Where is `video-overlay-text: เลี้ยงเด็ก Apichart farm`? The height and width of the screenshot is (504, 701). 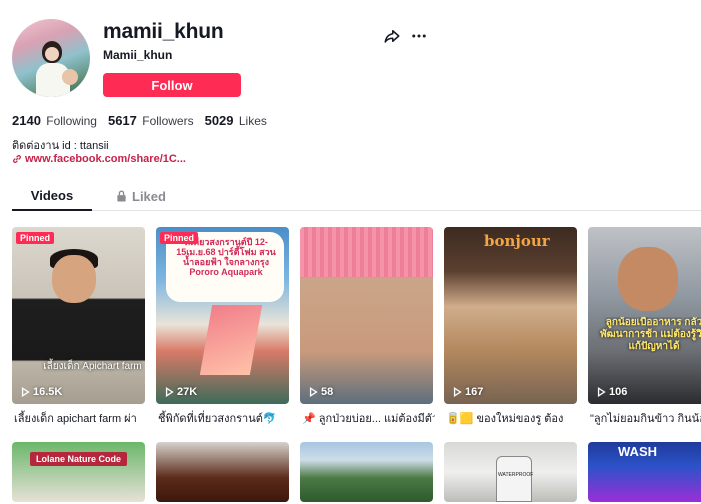
video-overlay-text: เลี้ยงเด็ก Apichart farm is located at coordinates (92, 366).